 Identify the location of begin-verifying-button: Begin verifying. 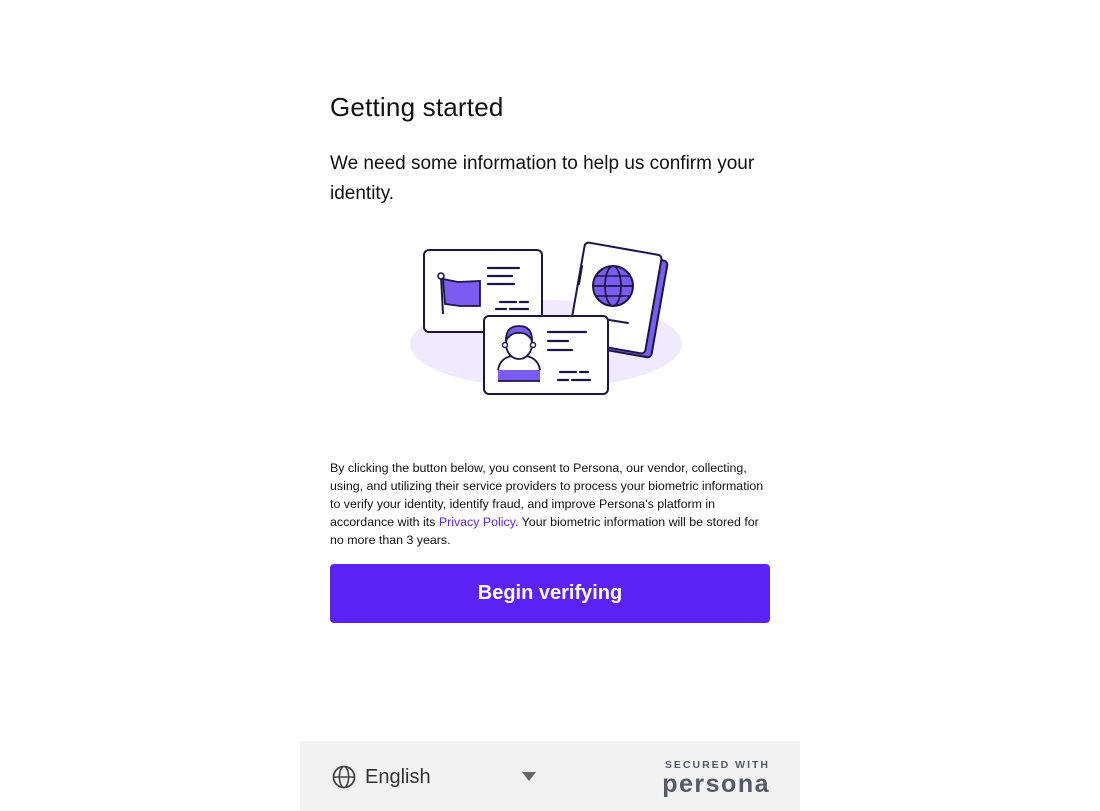
(550, 593).